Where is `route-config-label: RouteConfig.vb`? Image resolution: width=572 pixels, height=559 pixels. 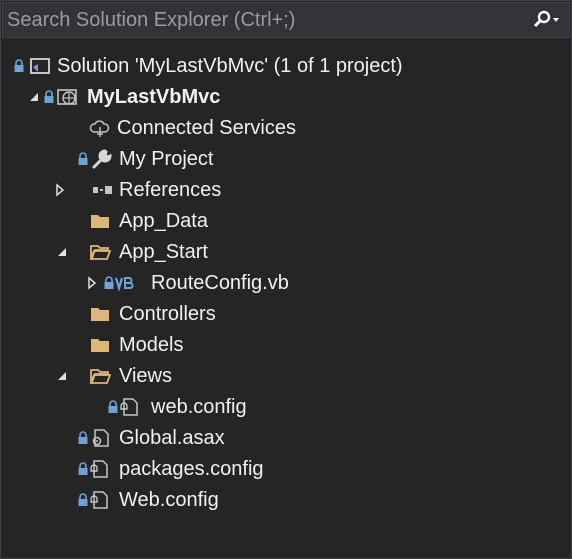 route-config-label: RouteConfig.vb is located at coordinates (220, 283).